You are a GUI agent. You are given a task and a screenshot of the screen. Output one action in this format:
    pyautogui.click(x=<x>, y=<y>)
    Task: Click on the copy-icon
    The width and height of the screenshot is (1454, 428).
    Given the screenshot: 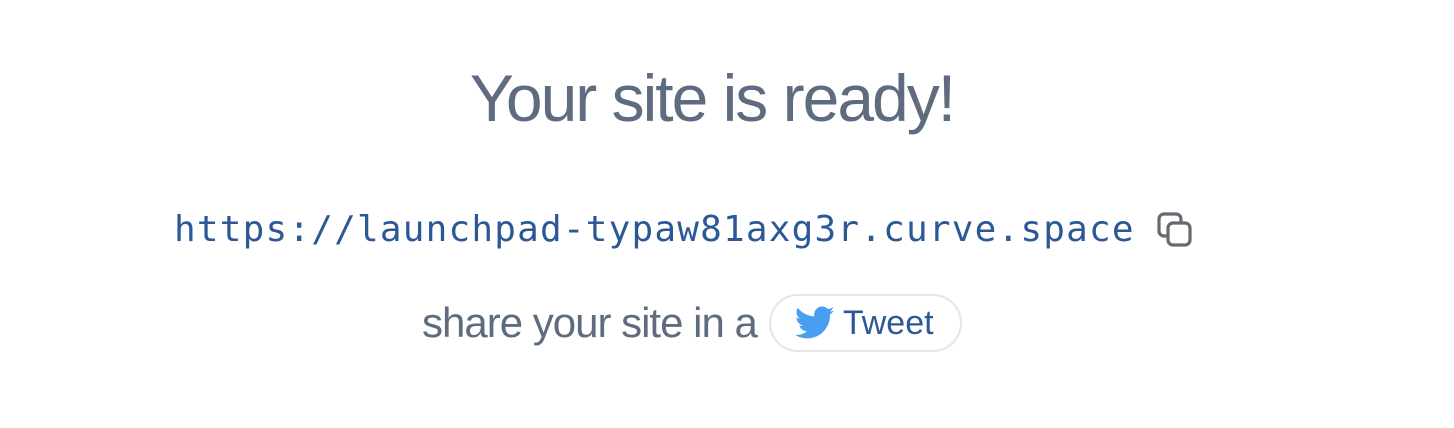 What is the action you would take?
    pyautogui.click(x=1174, y=229)
    